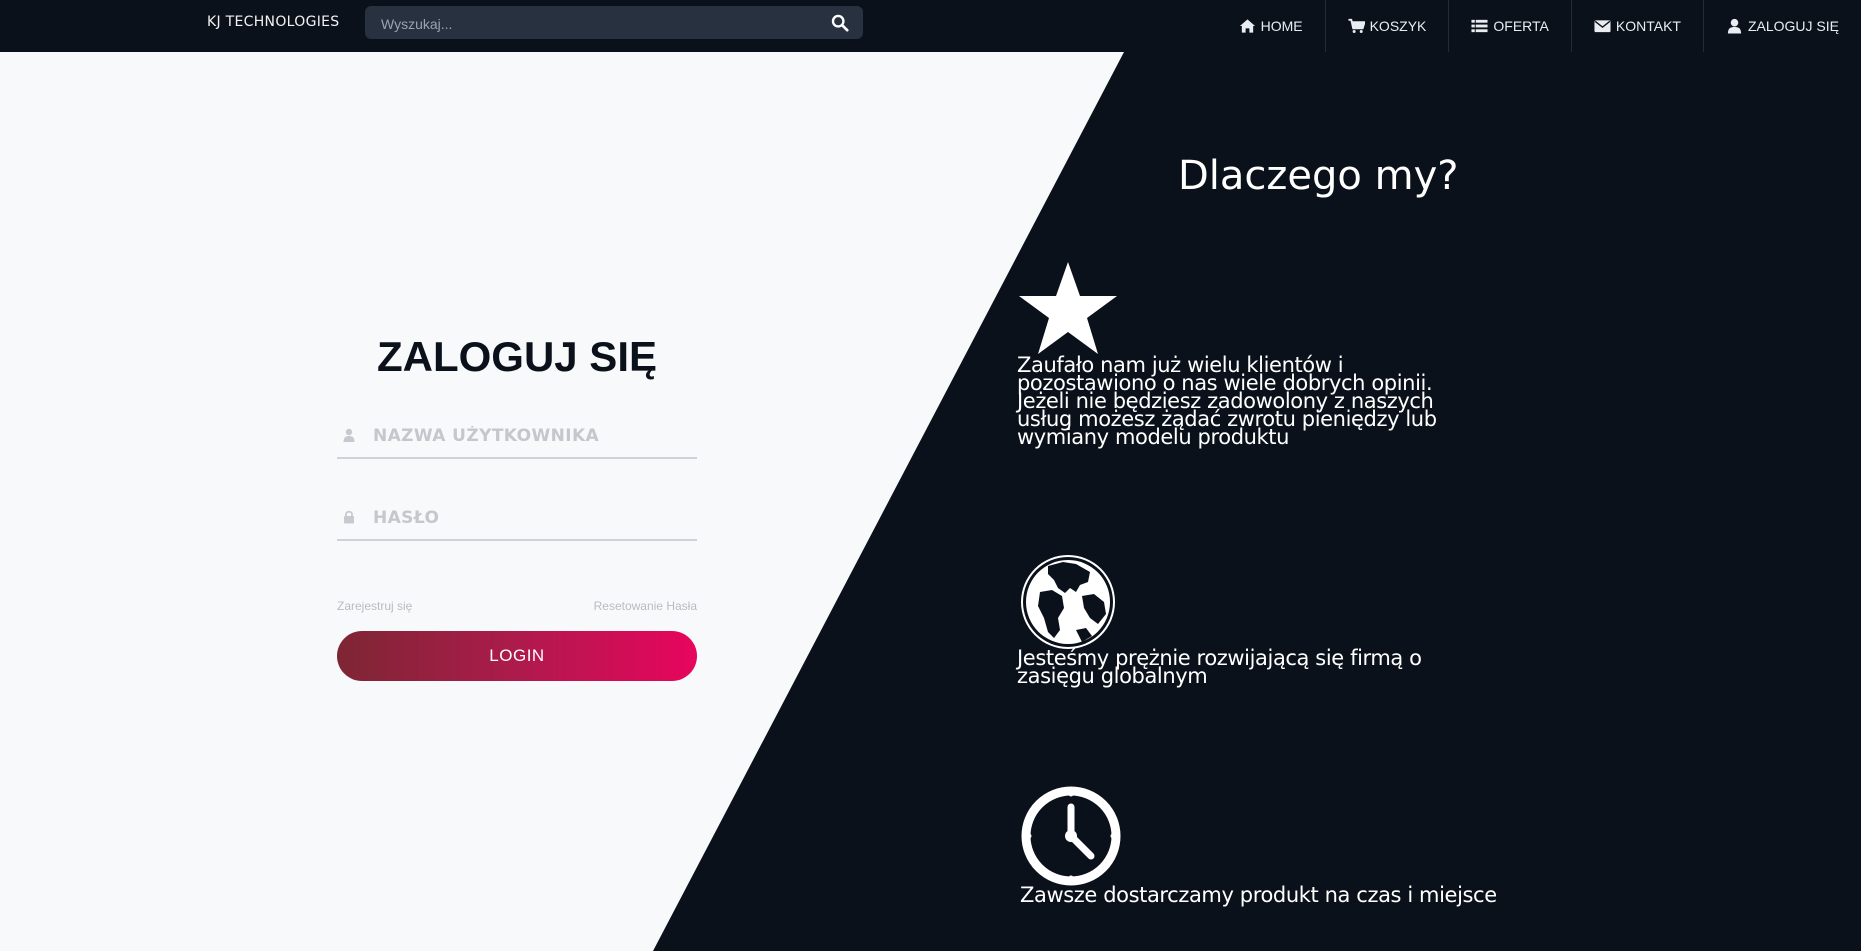  Describe the element at coordinates (533, 436) in the screenshot. I see `username-input` at that location.